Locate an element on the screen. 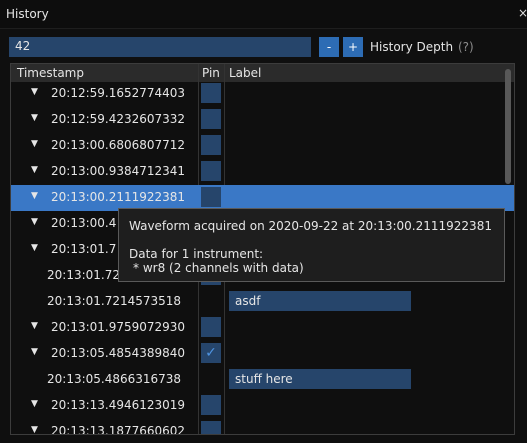  table-header: Timestamp Pin Label is located at coordinates (262, 73).